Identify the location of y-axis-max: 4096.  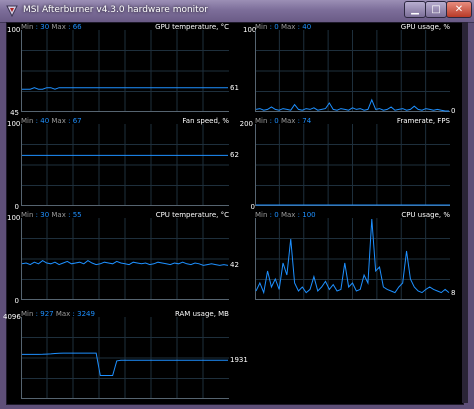
(12, 317).